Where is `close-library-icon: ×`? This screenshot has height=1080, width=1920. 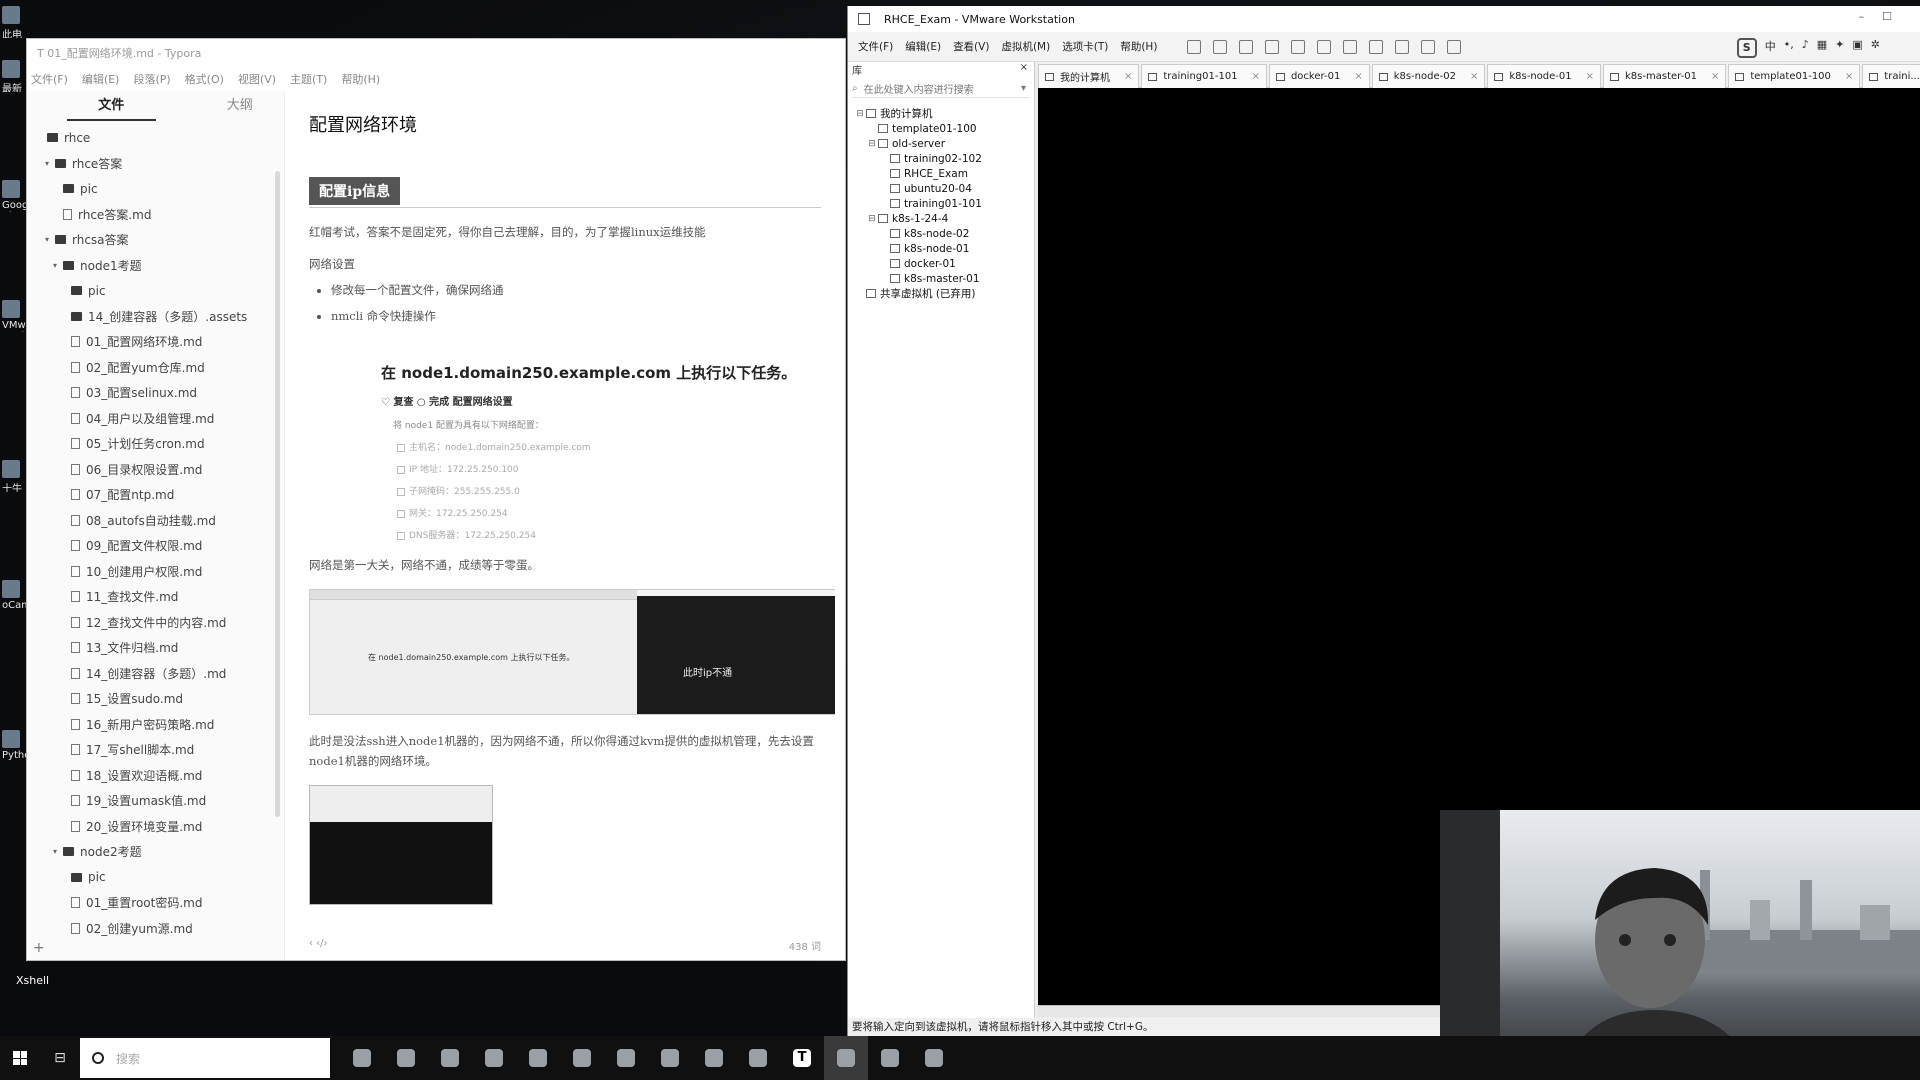 close-library-icon: × is located at coordinates (1024, 67).